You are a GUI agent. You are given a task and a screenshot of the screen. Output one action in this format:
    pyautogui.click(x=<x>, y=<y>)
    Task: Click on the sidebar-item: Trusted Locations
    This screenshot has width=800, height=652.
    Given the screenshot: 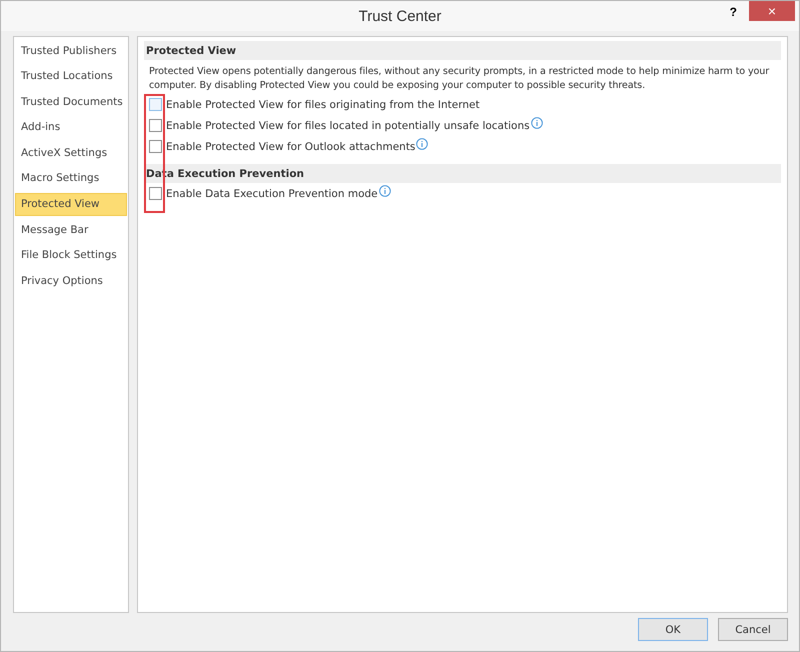 What is the action you would take?
    pyautogui.click(x=71, y=76)
    